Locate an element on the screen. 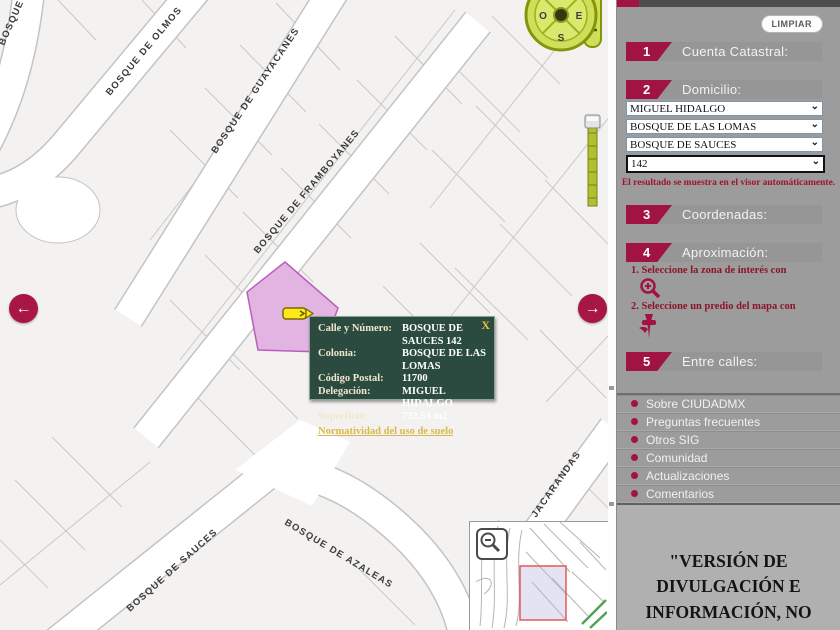 The height and width of the screenshot is (630, 840). tooltip-label: Calle y Número: is located at coordinates (355, 328).